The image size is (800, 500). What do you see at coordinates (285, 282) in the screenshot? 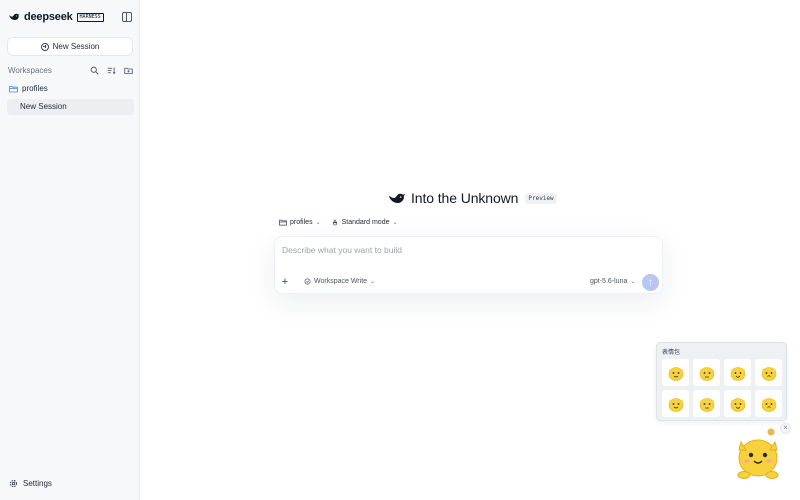
I see `add-attachment-button: +` at bounding box center [285, 282].